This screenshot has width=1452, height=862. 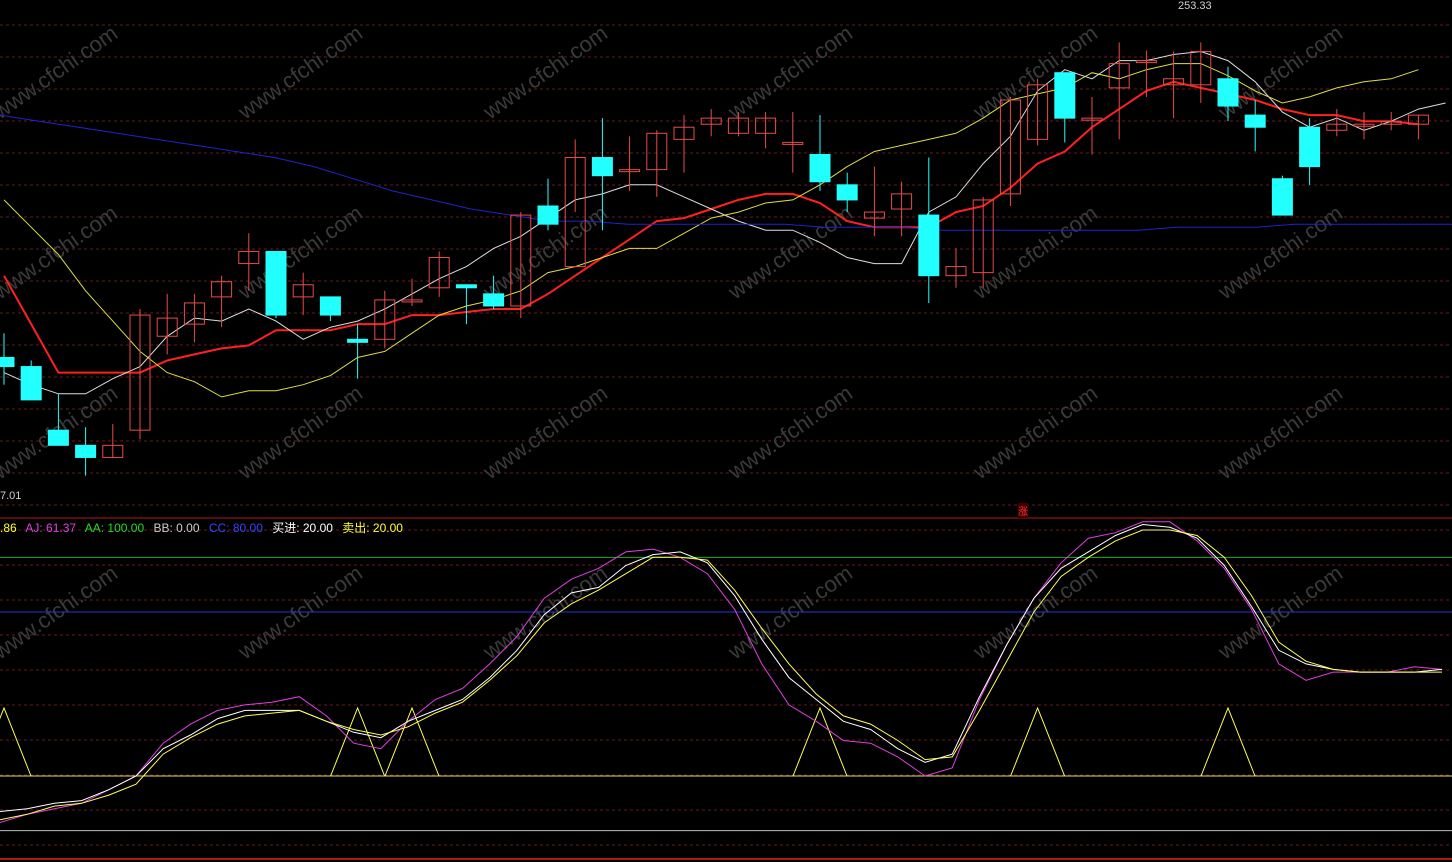 What do you see at coordinates (1195, 6) in the screenshot?
I see `high-price-label: 253.33` at bounding box center [1195, 6].